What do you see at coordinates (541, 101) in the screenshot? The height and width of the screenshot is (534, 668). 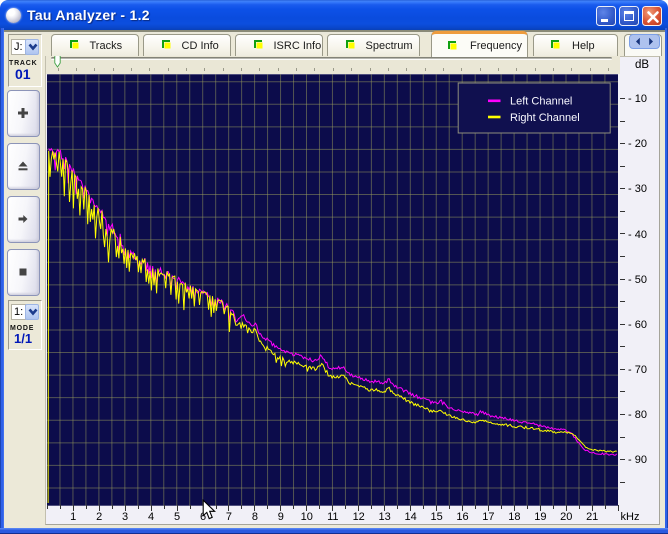 I see `svg-text: Left Channel` at bounding box center [541, 101].